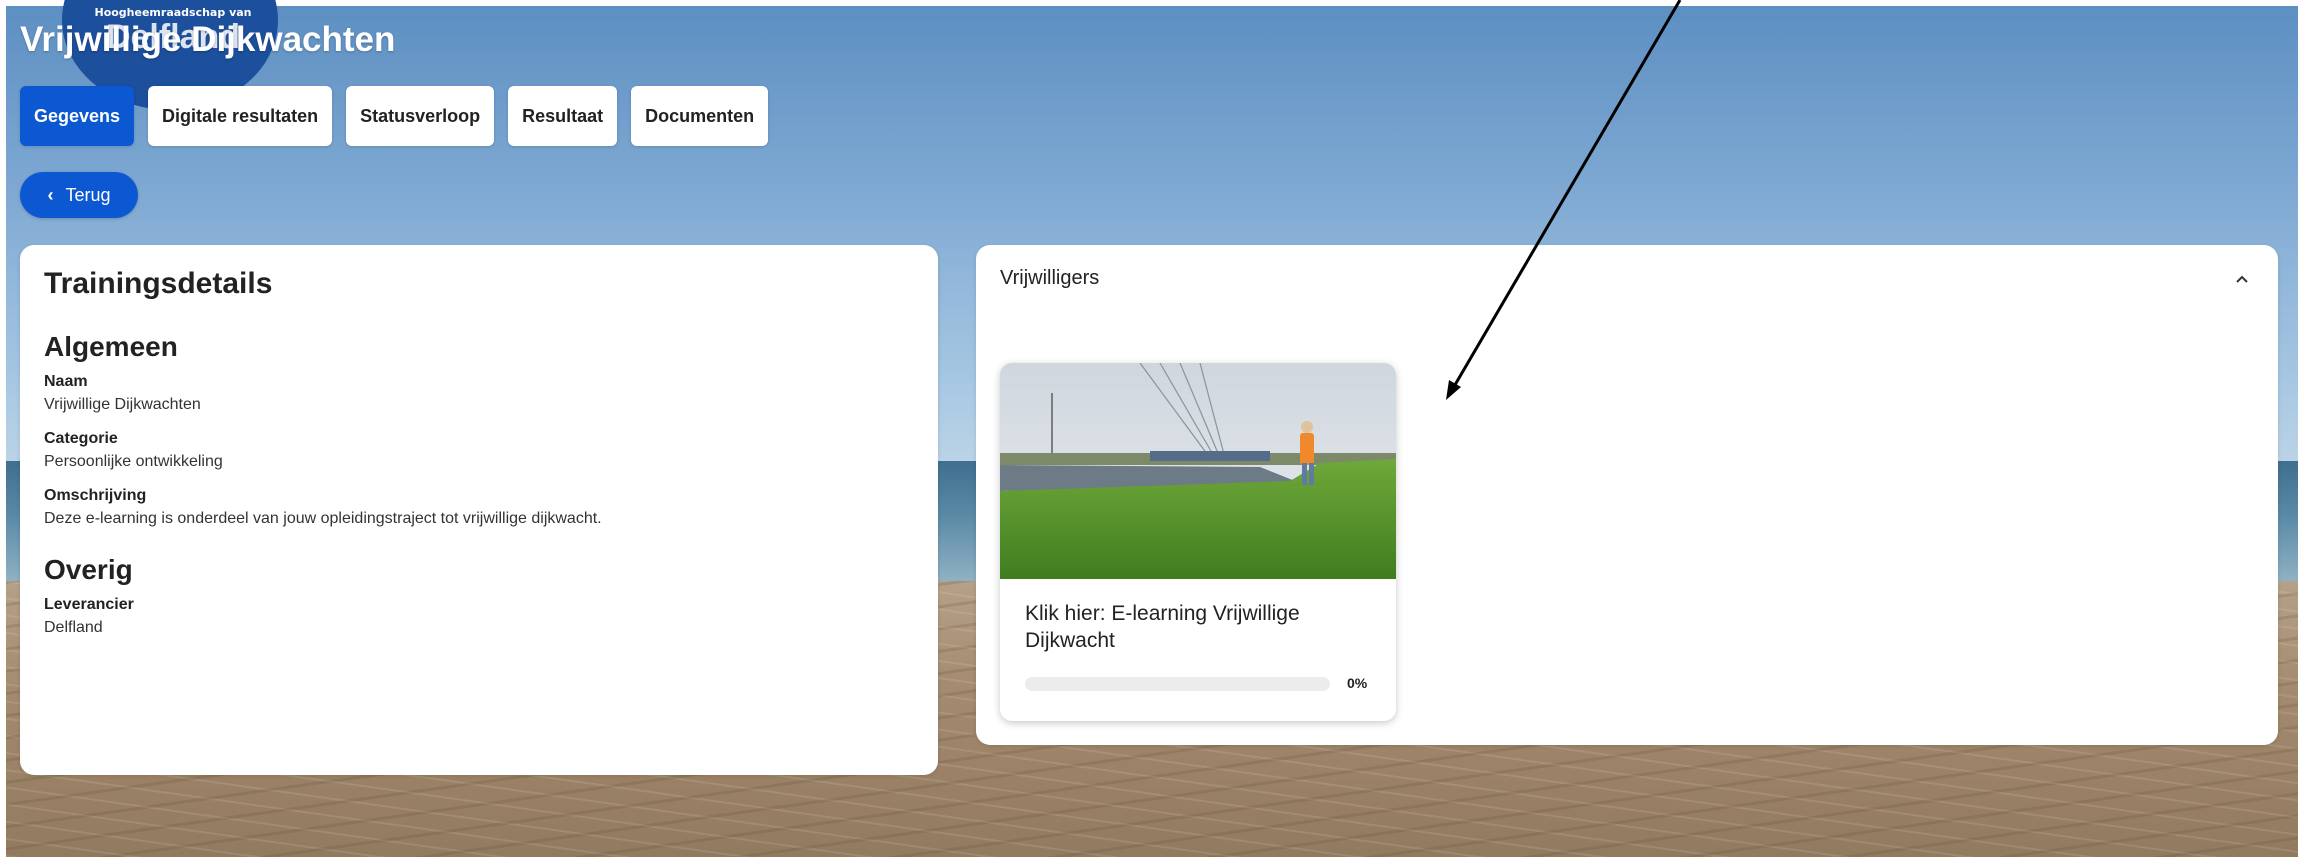 The height and width of the screenshot is (857, 2303). Describe the element at coordinates (479, 616) in the screenshot. I see `field-supplier: Leverancier Delfland` at that location.